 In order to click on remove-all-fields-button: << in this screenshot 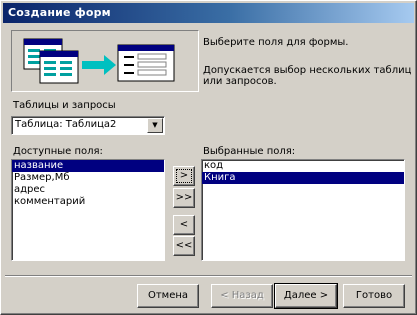, I will do `click(184, 246)`.